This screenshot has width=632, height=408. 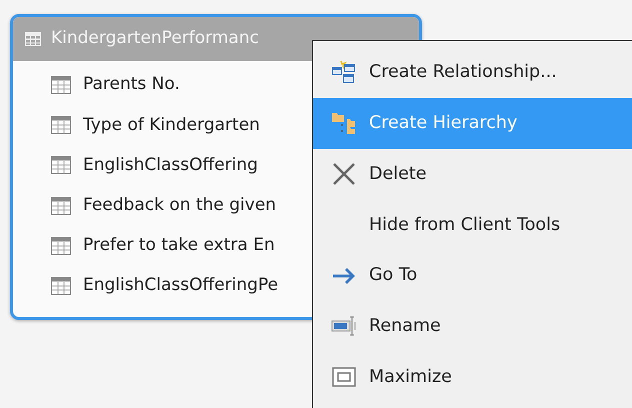 I want to click on column-name: Parents No., so click(x=131, y=85).